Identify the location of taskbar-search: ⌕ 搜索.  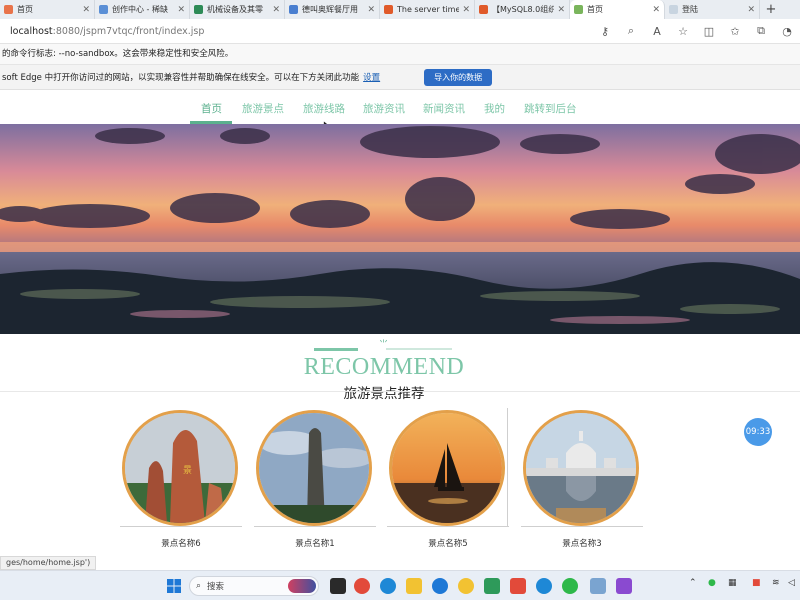
(254, 586).